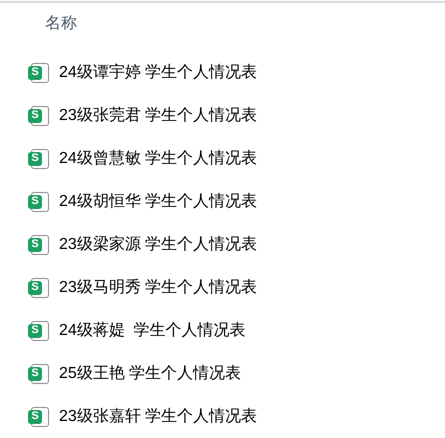 This screenshot has height=438, width=445. Describe the element at coordinates (152, 330) in the screenshot. I see `file-name: 24级蒋媞 学生个人情况表` at that location.